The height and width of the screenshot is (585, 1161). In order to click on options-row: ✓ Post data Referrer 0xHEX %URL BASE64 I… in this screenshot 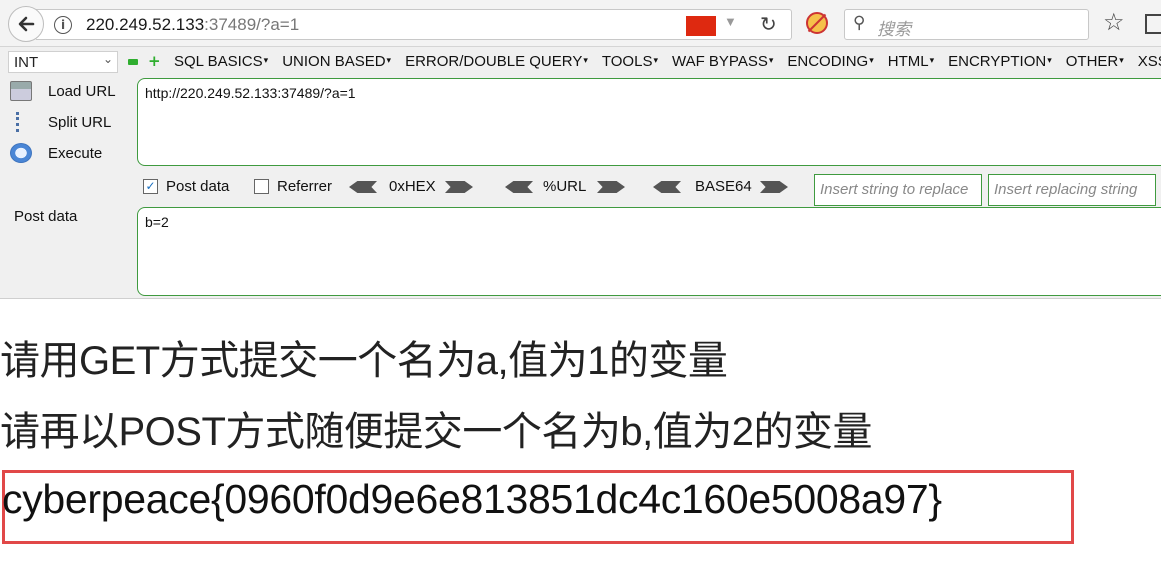, I will do `click(652, 190)`.